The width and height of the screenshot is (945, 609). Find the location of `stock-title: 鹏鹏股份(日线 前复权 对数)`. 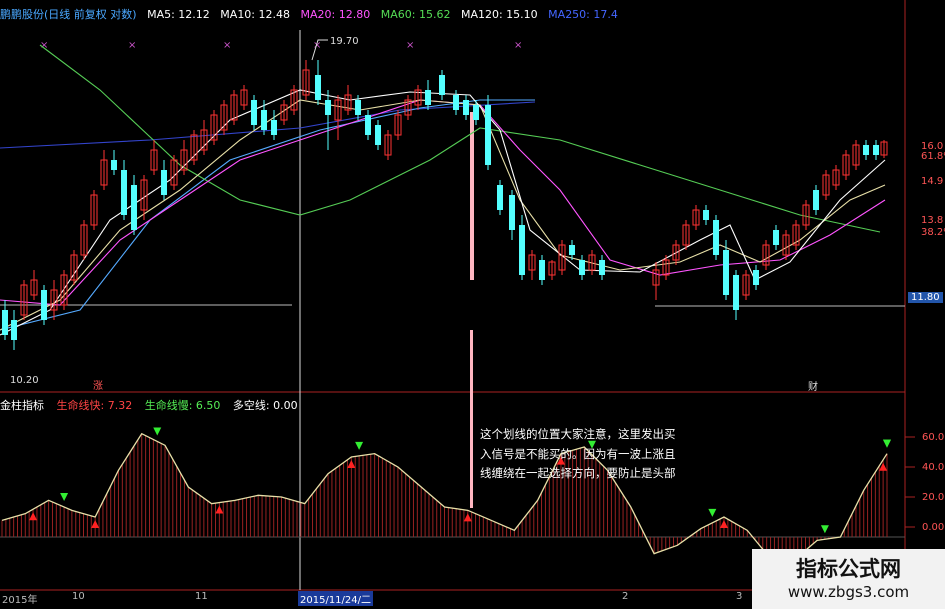

stock-title: 鹏鹏股份(日线 前复权 对数) is located at coordinates (68, 14).